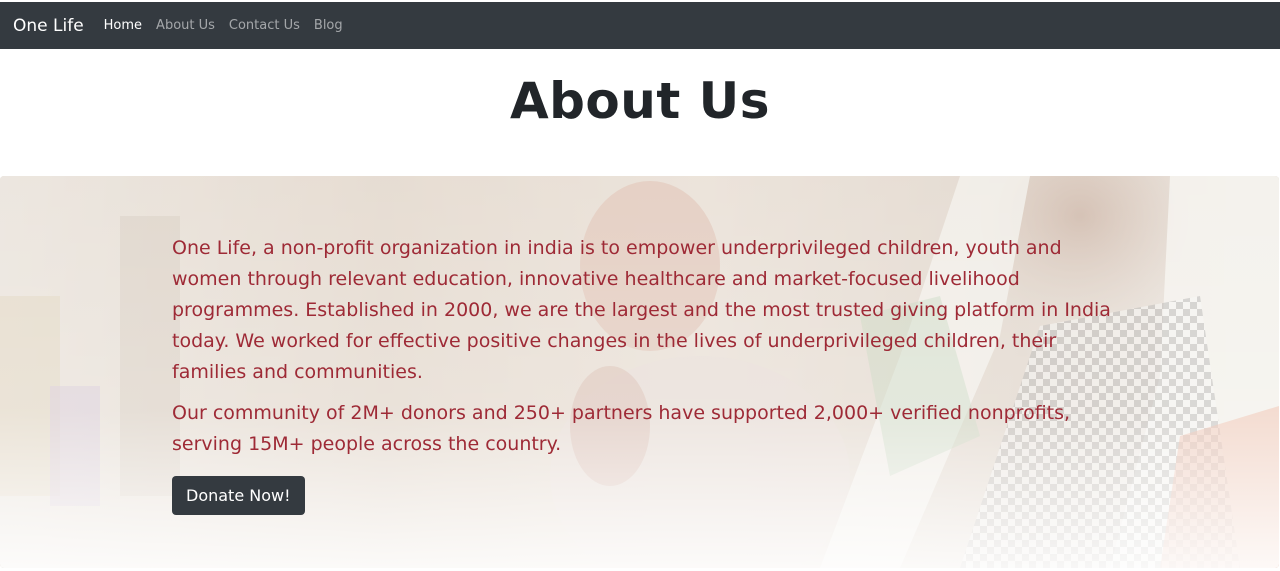  What do you see at coordinates (123, 25) in the screenshot?
I see `nav-link-home: Home` at bounding box center [123, 25].